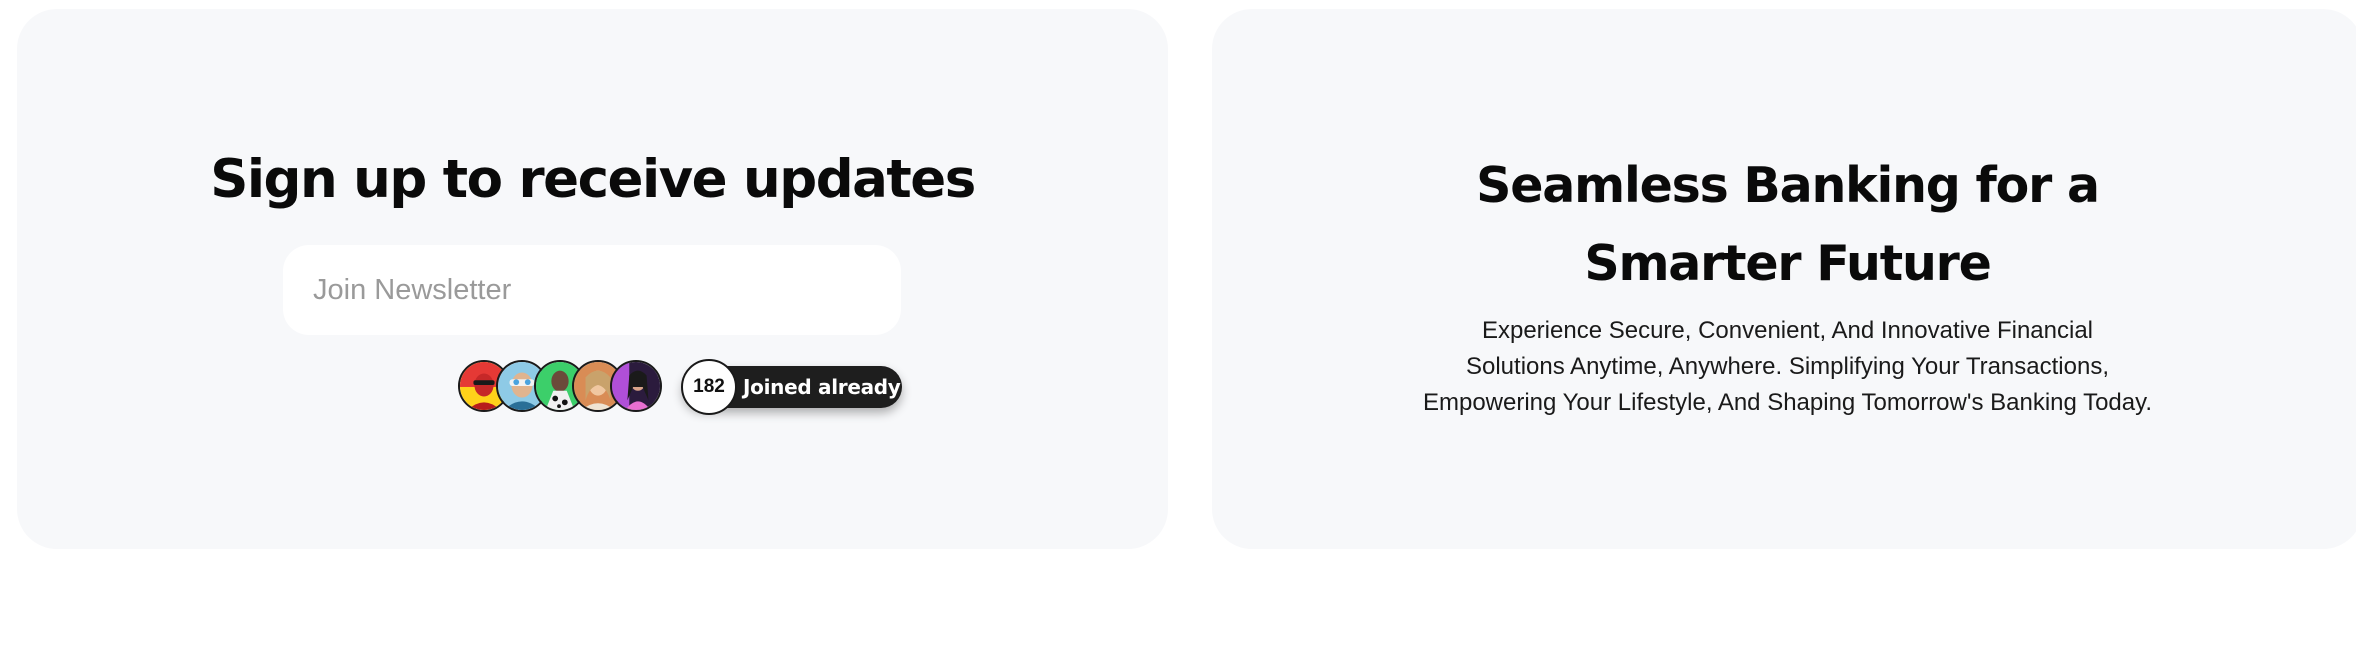 This screenshot has height=664, width=2356. I want to click on joined-label: Joined already, so click(822, 387).